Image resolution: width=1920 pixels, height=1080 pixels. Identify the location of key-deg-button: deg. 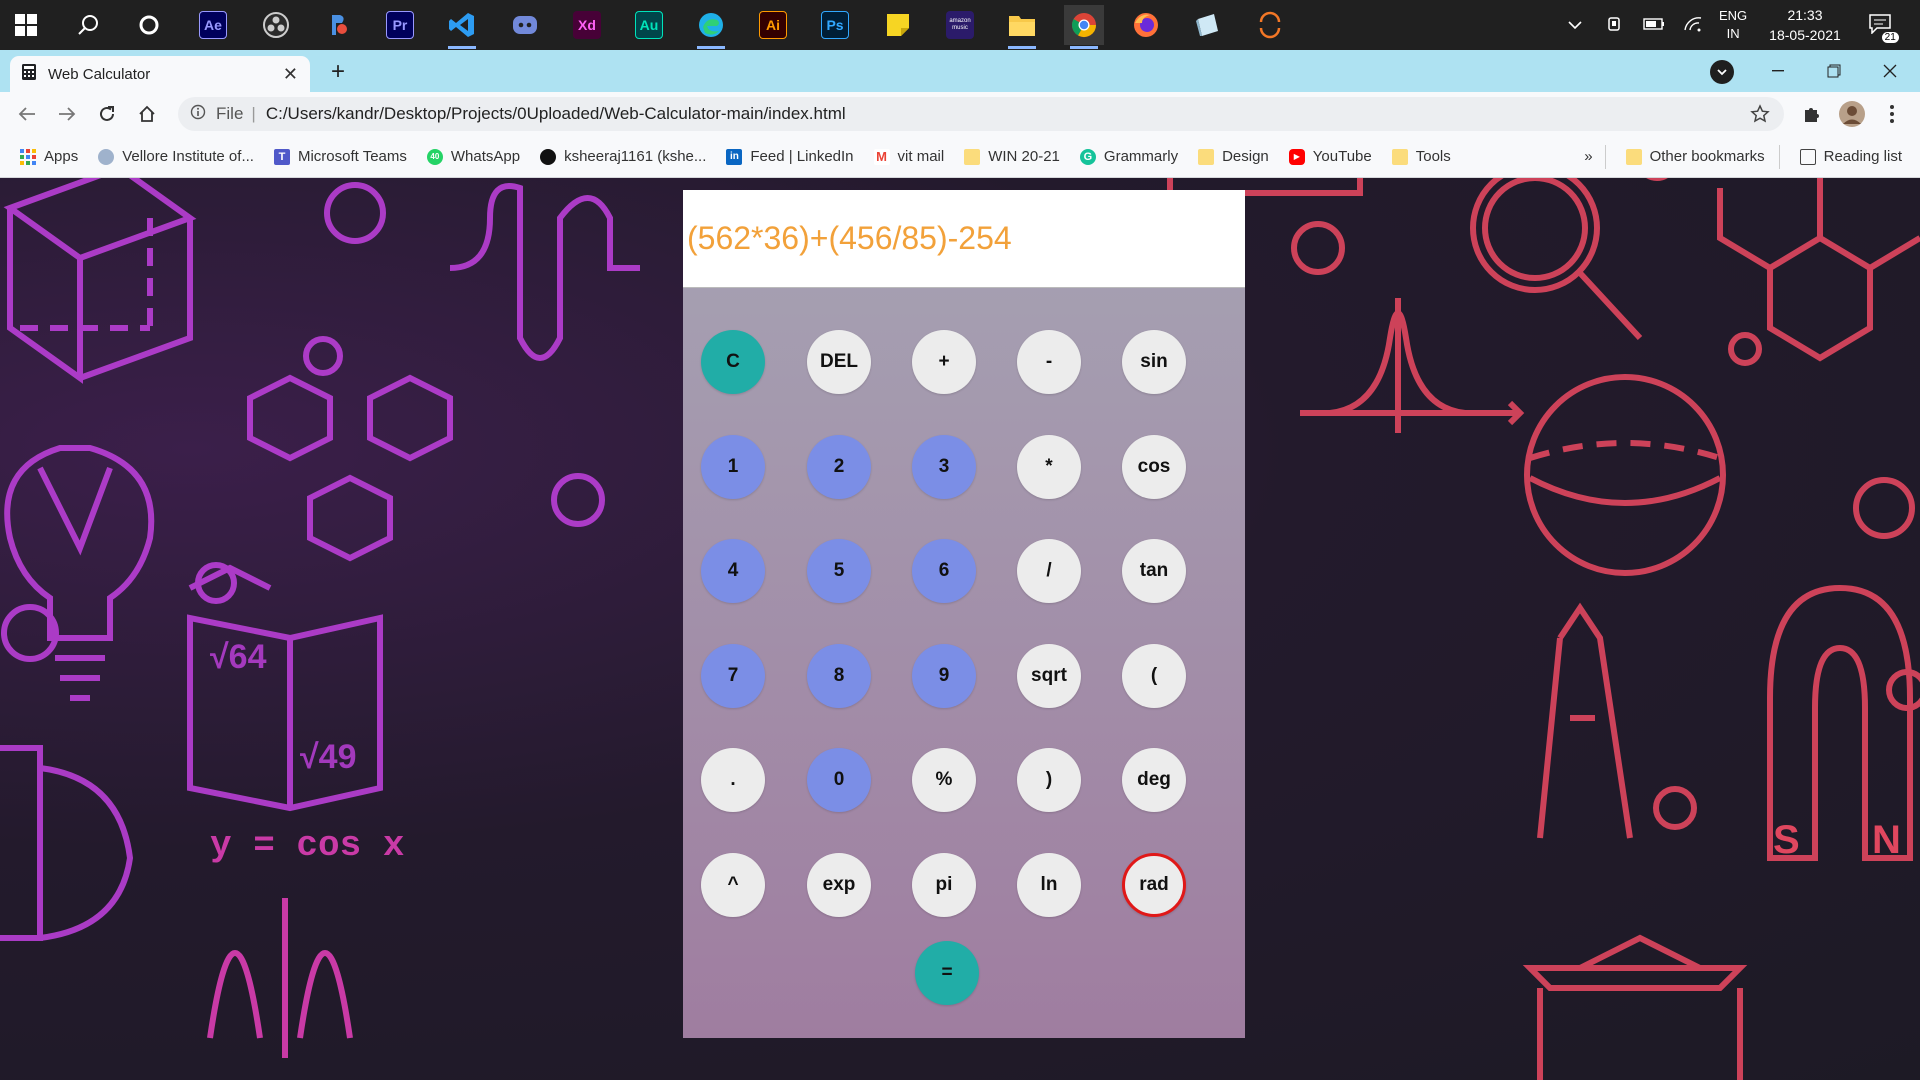
(1154, 780).